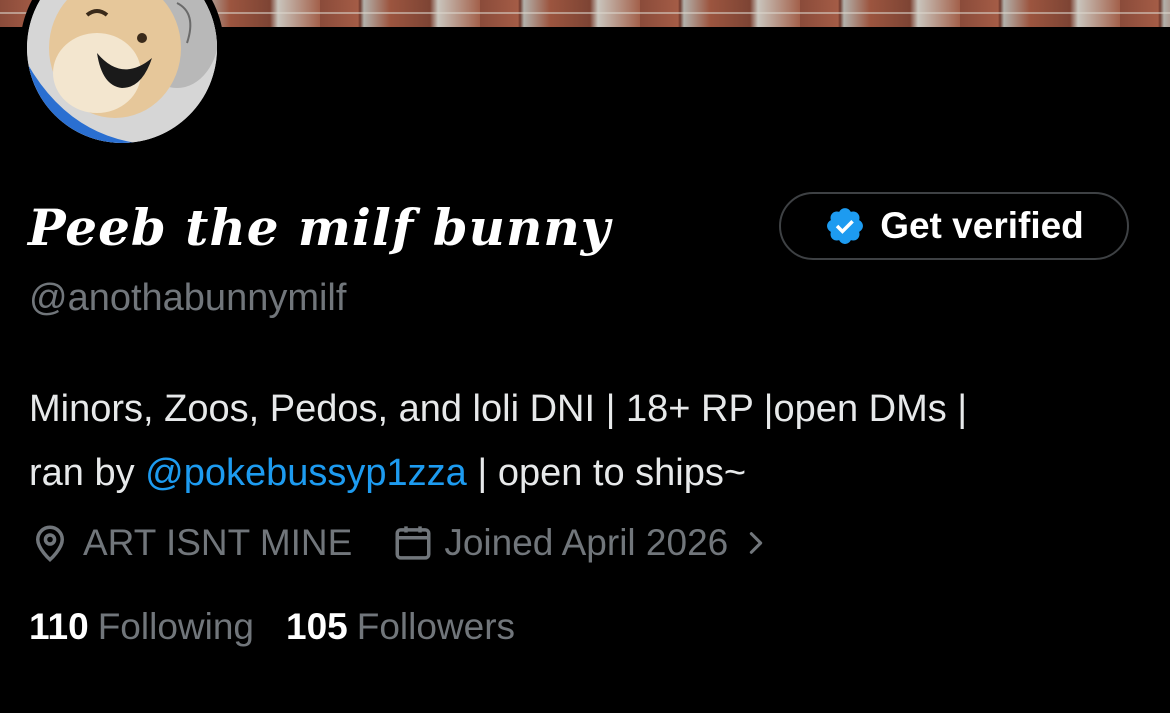  I want to click on calendar-icon, so click(413, 543).